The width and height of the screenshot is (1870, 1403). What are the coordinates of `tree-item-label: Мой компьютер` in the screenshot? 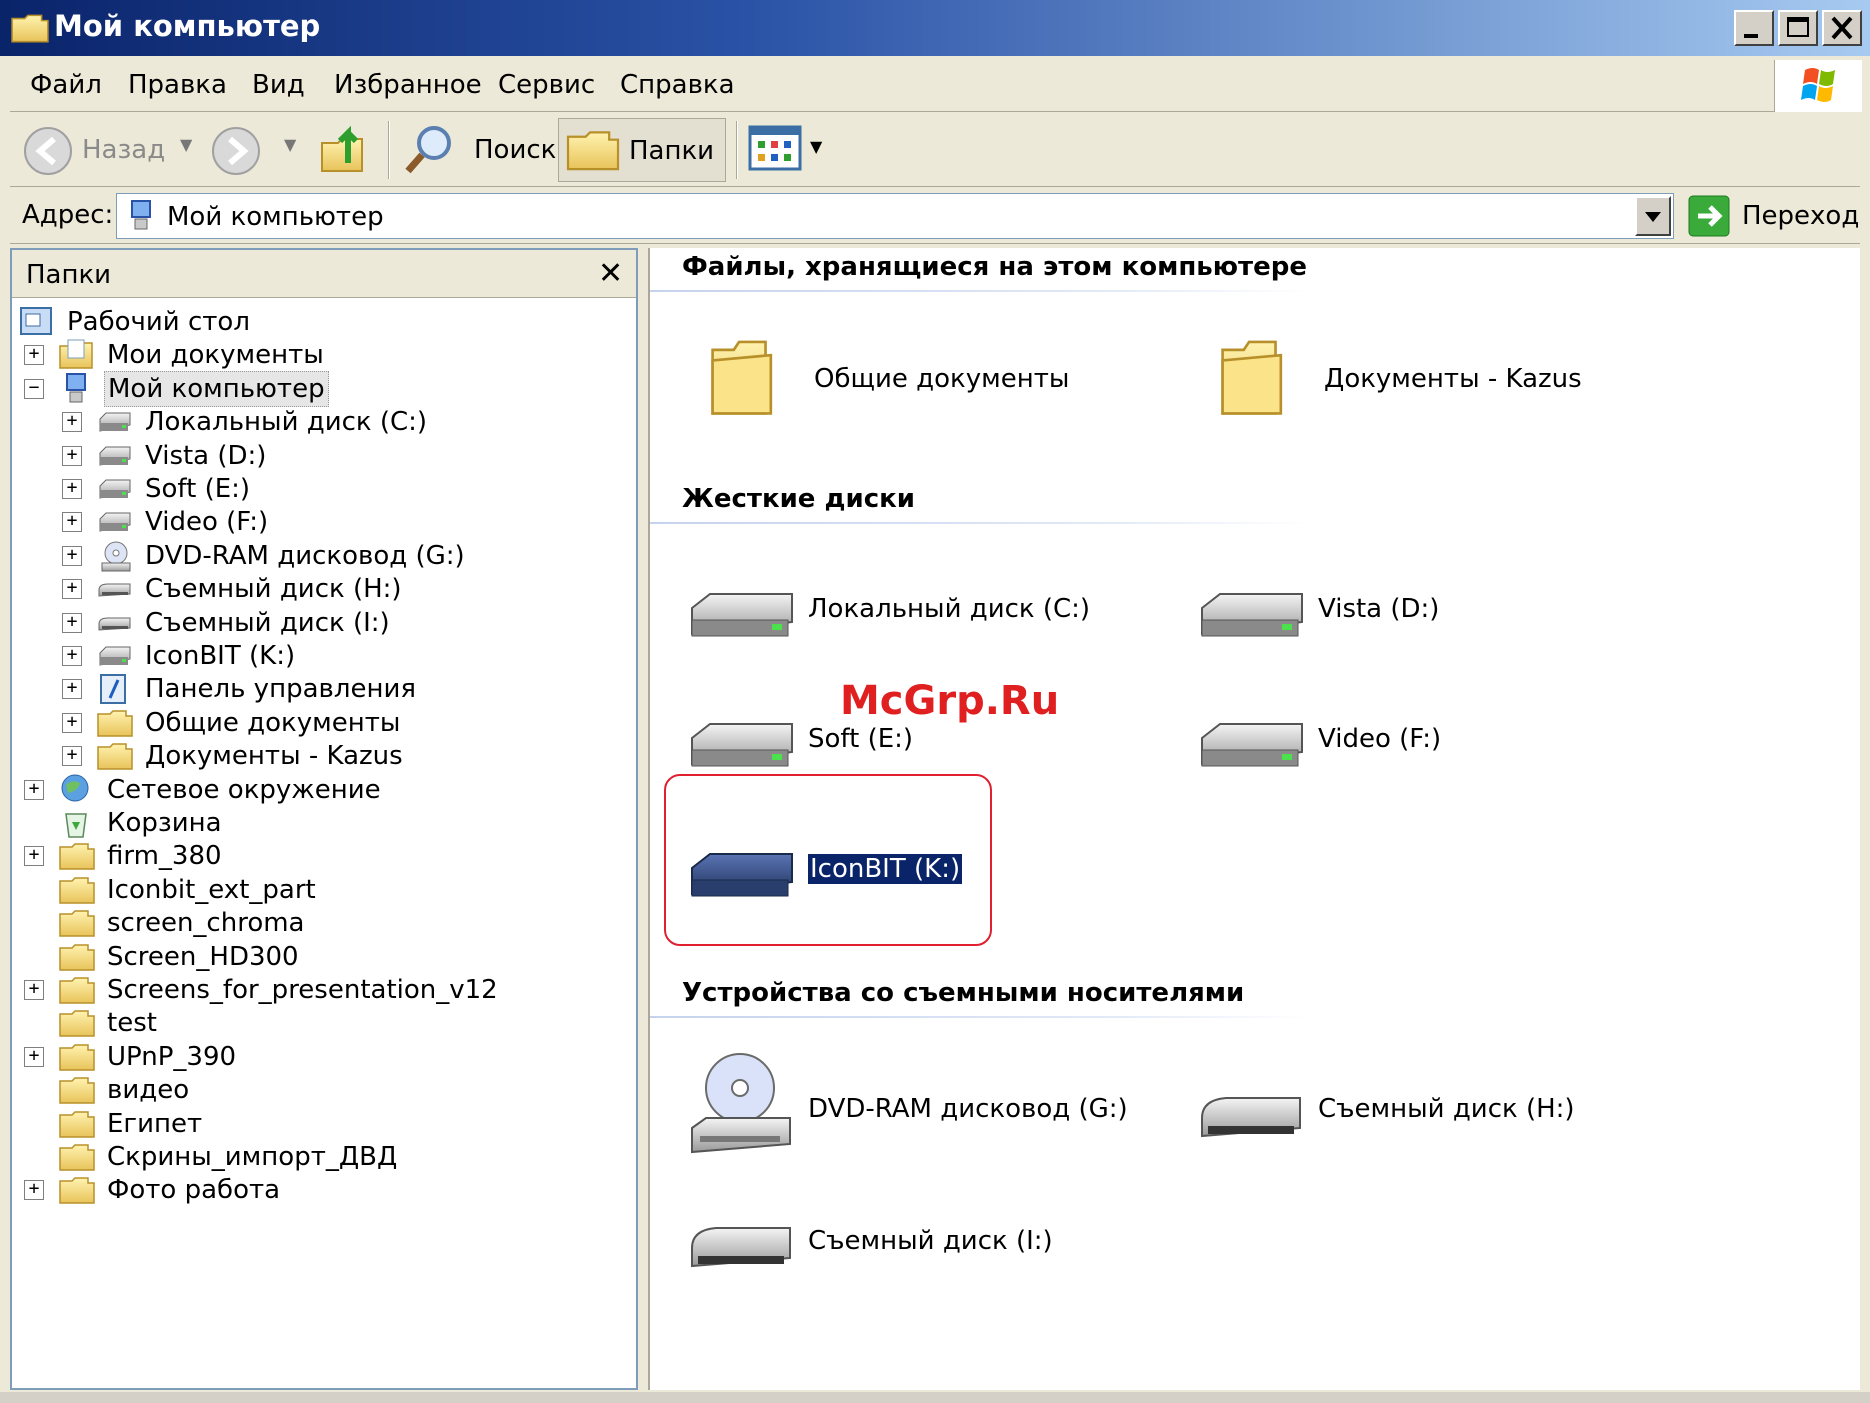 It's located at (216, 388).